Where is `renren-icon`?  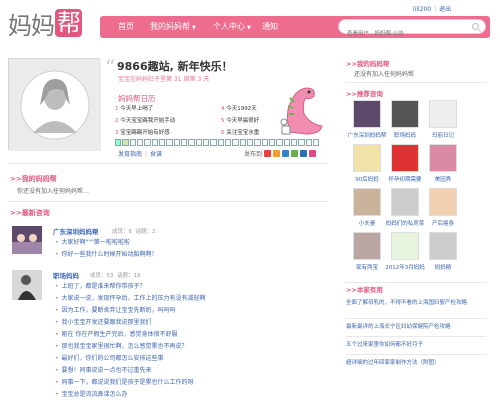 renren-icon is located at coordinates (304, 153).